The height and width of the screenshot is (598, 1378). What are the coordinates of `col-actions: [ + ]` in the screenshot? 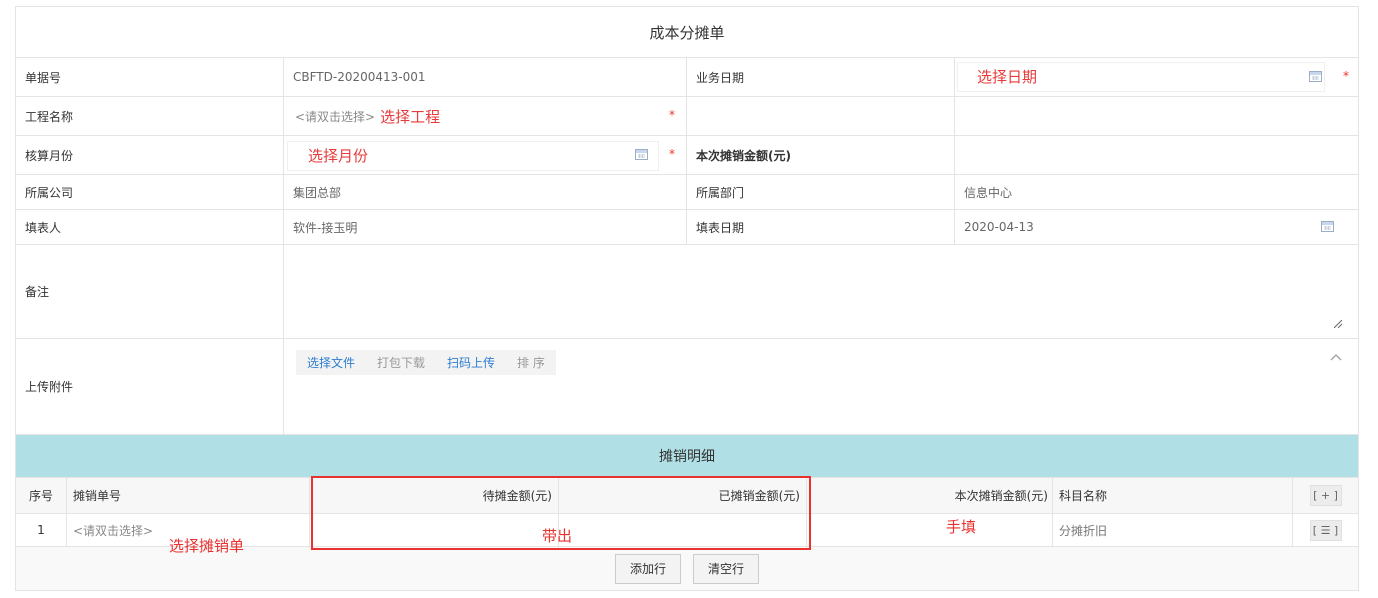 It's located at (1325, 495).